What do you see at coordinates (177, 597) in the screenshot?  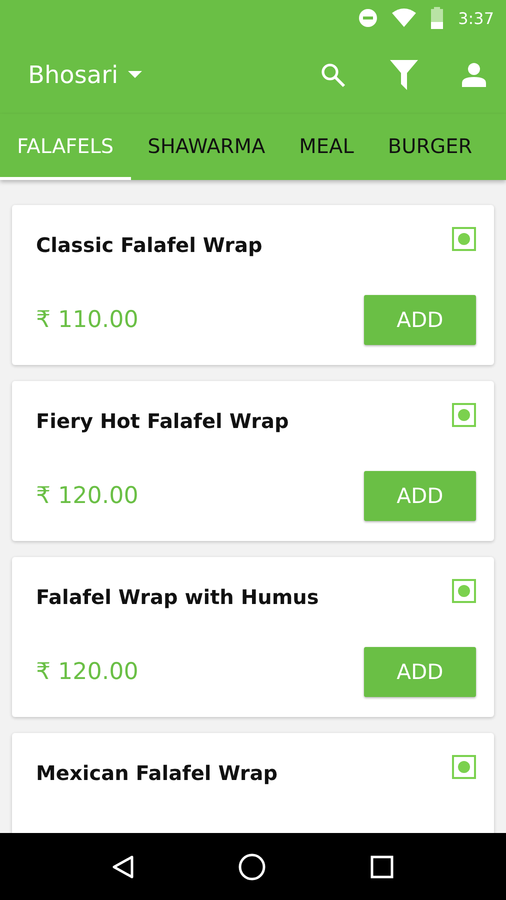 I see `item-name: Falafel Wrap with Humus` at bounding box center [177, 597].